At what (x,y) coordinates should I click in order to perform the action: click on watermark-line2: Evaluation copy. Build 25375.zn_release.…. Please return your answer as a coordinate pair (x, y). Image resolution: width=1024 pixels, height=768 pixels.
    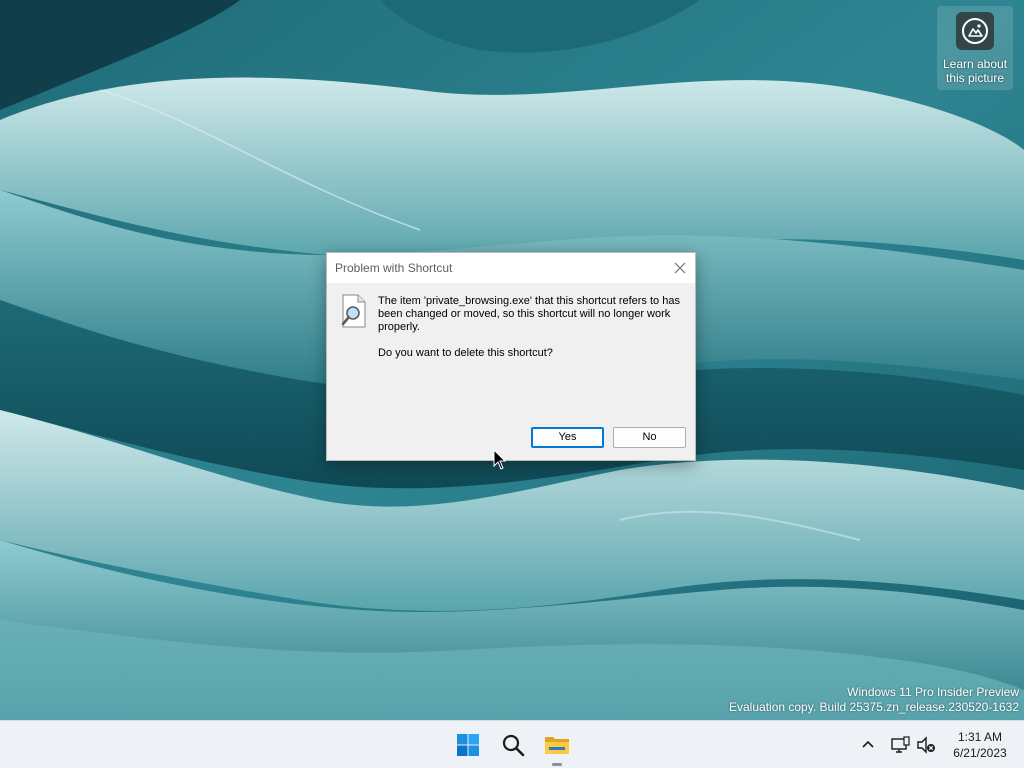
    Looking at the image, I should click on (874, 707).